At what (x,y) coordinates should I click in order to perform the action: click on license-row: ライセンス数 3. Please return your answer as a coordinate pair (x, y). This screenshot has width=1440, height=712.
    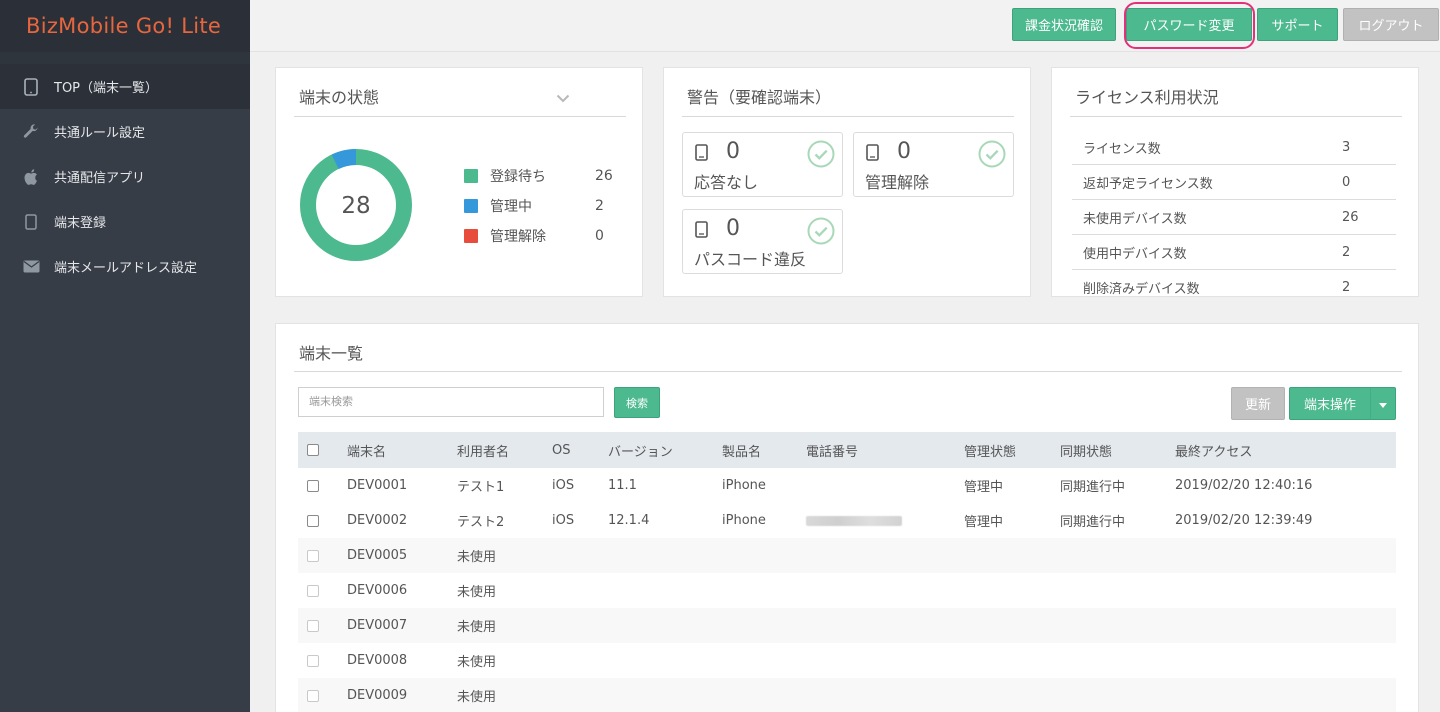
    Looking at the image, I should click on (1234, 147).